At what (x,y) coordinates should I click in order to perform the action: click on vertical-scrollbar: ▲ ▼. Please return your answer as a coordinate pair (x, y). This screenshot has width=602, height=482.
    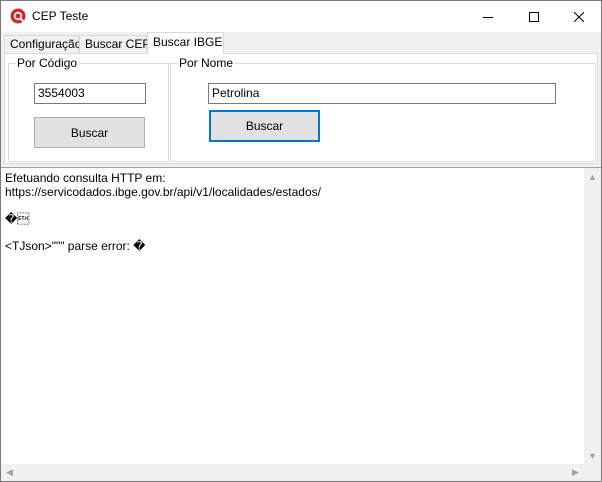
    Looking at the image, I should click on (592, 316).